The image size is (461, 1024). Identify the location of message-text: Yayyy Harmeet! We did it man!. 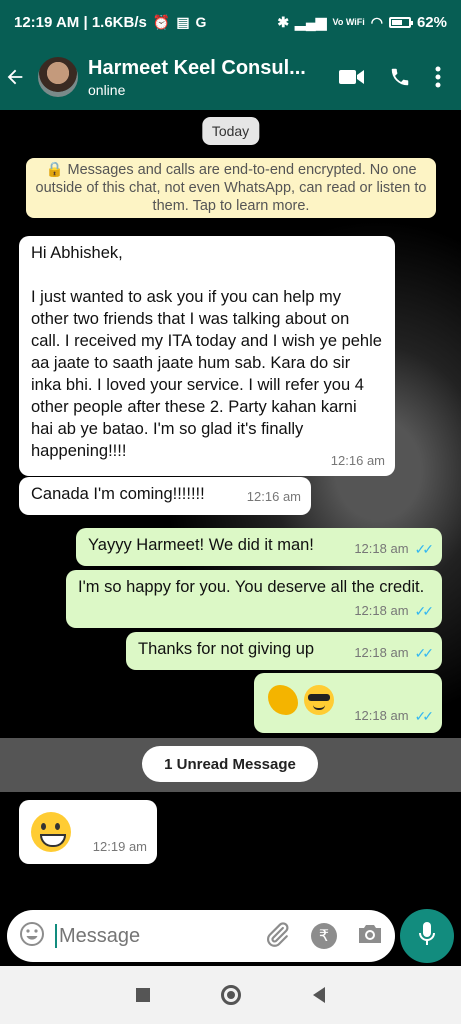
(201, 545).